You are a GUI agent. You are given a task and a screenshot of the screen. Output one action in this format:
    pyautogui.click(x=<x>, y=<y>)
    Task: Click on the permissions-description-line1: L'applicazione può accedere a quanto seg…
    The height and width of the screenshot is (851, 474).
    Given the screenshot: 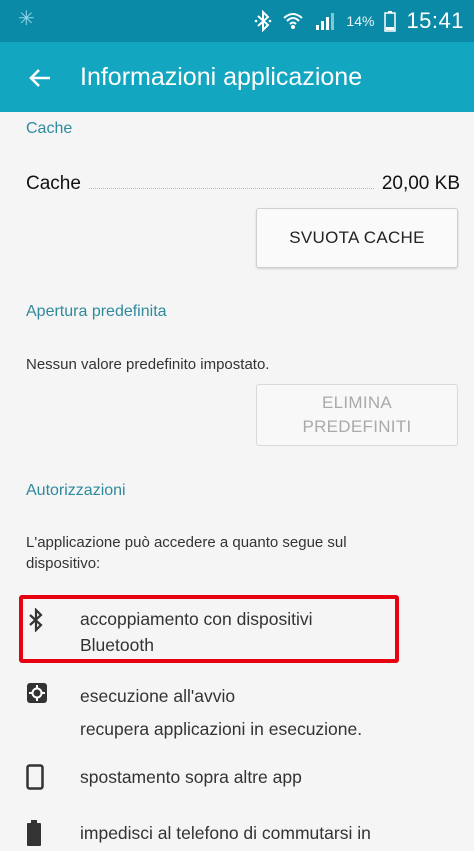 What is the action you would take?
    pyautogui.click(x=186, y=542)
    